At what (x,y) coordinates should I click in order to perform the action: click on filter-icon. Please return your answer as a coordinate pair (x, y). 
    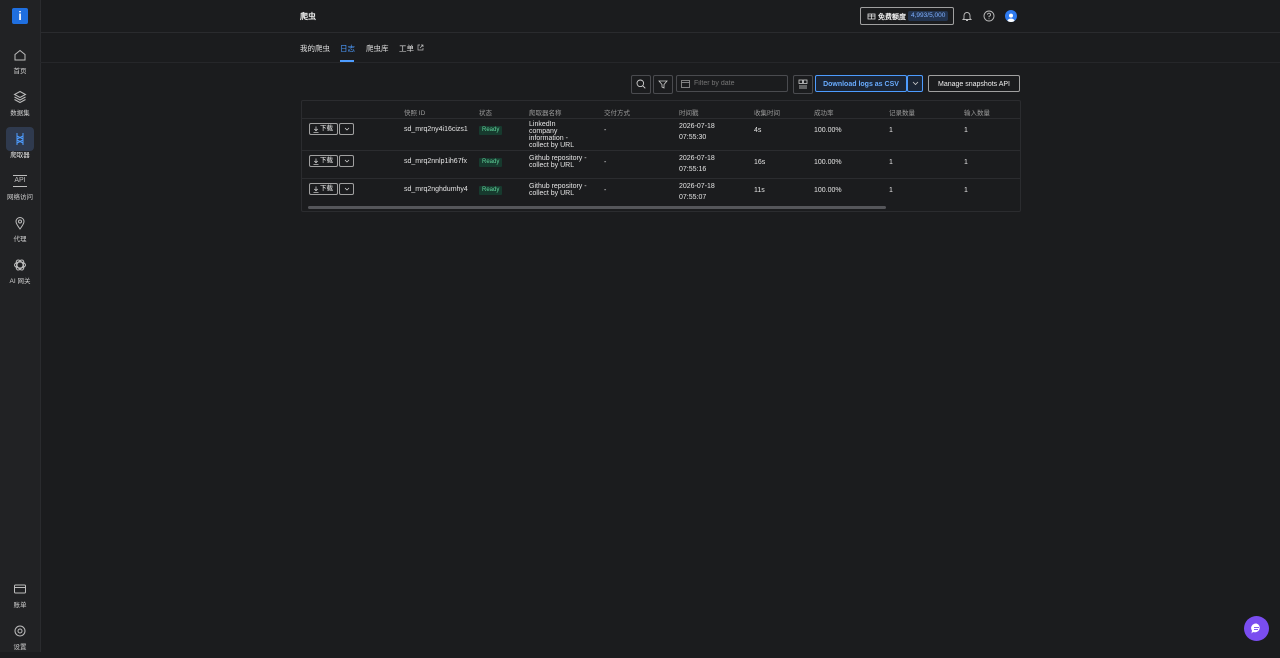
    Looking at the image, I should click on (663, 84).